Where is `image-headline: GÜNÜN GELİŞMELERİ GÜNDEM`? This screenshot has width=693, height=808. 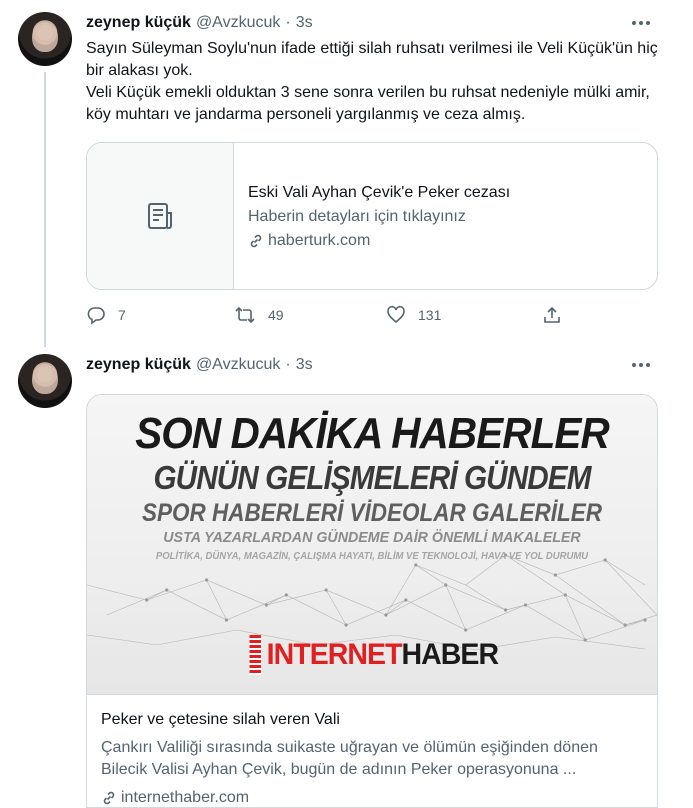
image-headline: GÜNÜN GELİŞMELERİ GÜNDEM is located at coordinates (372, 477).